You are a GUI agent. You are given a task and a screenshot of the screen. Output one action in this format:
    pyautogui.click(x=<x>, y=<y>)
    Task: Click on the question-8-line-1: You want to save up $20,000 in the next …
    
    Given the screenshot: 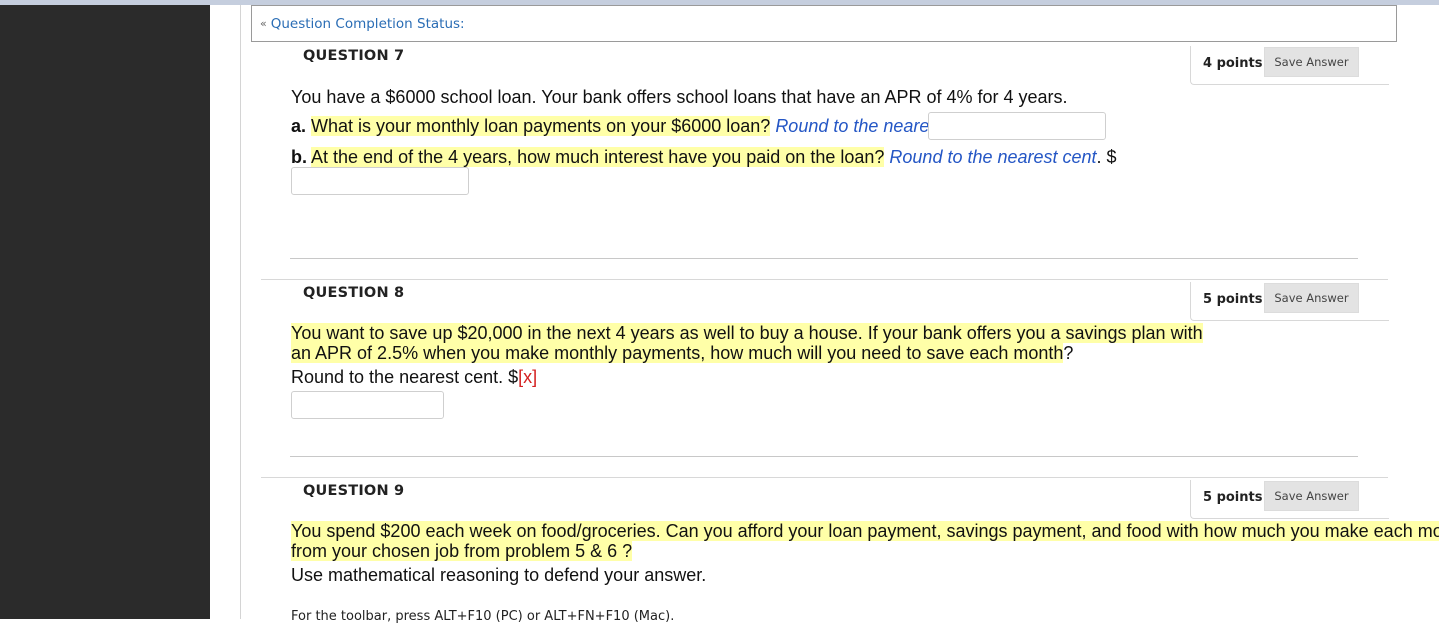 What is the action you would take?
    pyautogui.click(x=747, y=333)
    